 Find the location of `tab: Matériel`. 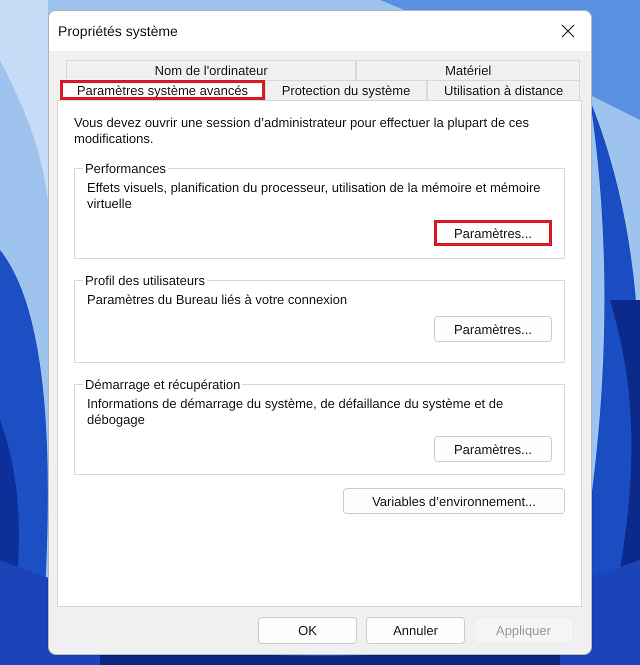

tab: Matériel is located at coordinates (468, 70).